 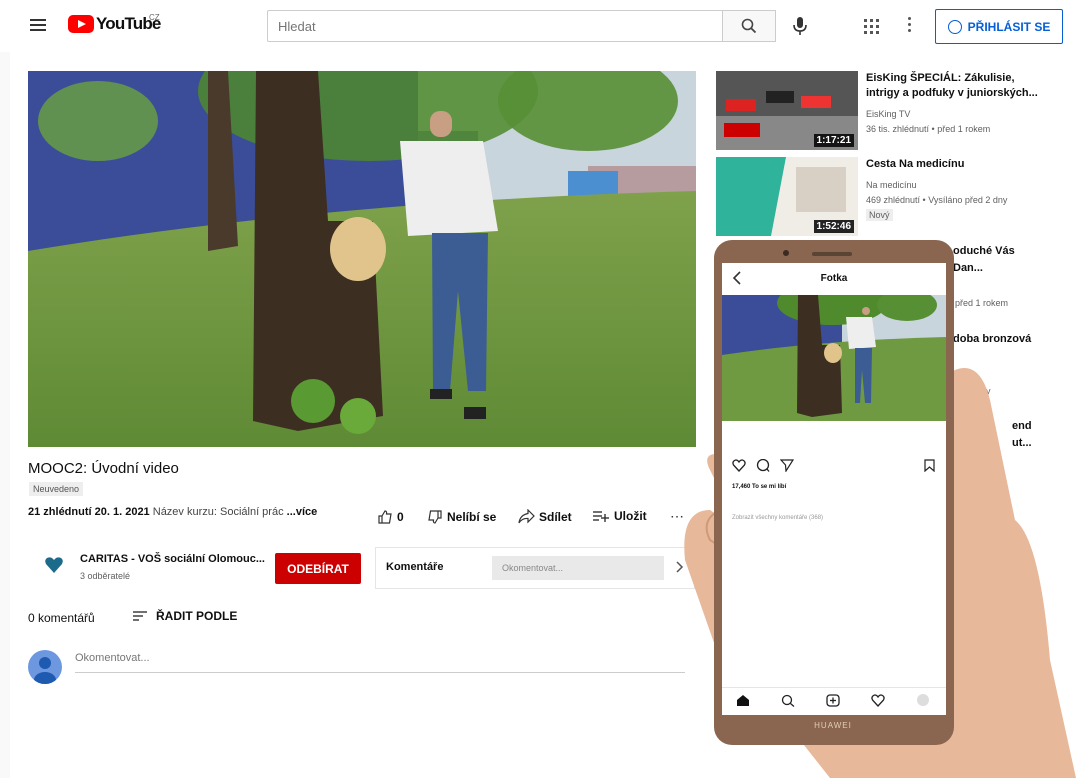 What do you see at coordinates (154, 17) in the screenshot?
I see `country-code: CZ` at bounding box center [154, 17].